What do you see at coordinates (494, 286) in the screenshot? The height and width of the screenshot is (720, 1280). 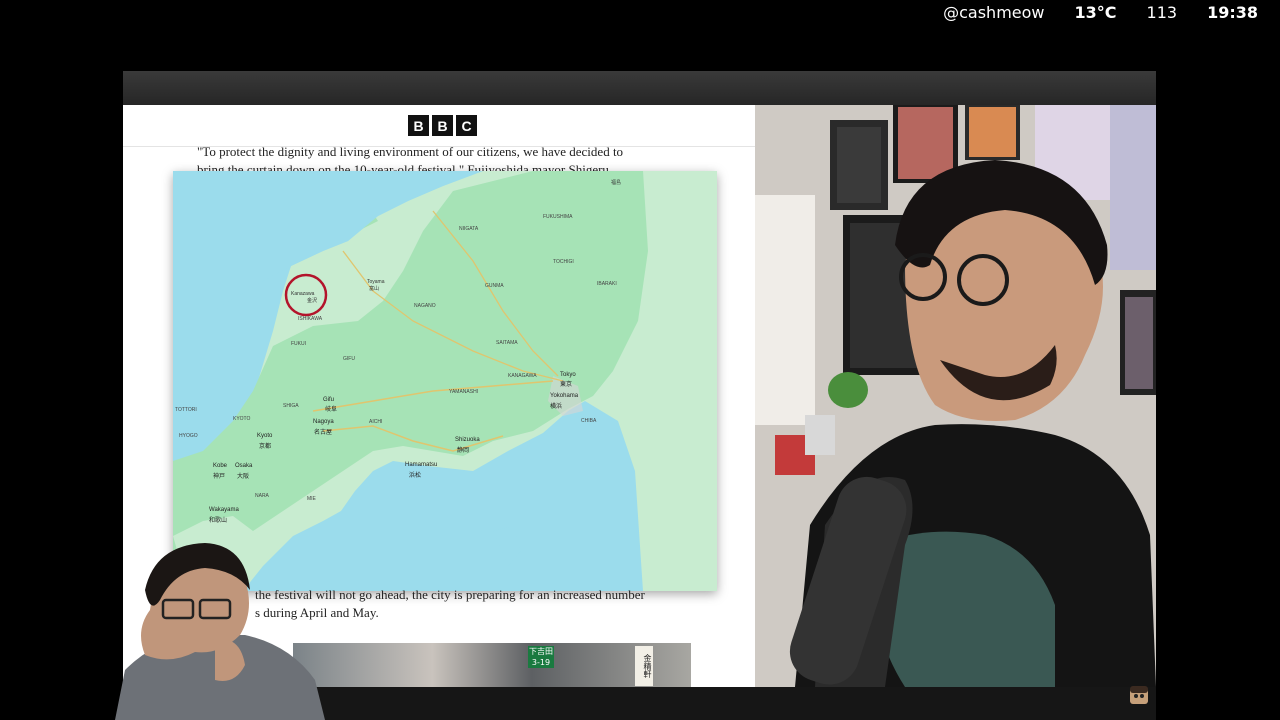 I see `map-label: GUNMA` at bounding box center [494, 286].